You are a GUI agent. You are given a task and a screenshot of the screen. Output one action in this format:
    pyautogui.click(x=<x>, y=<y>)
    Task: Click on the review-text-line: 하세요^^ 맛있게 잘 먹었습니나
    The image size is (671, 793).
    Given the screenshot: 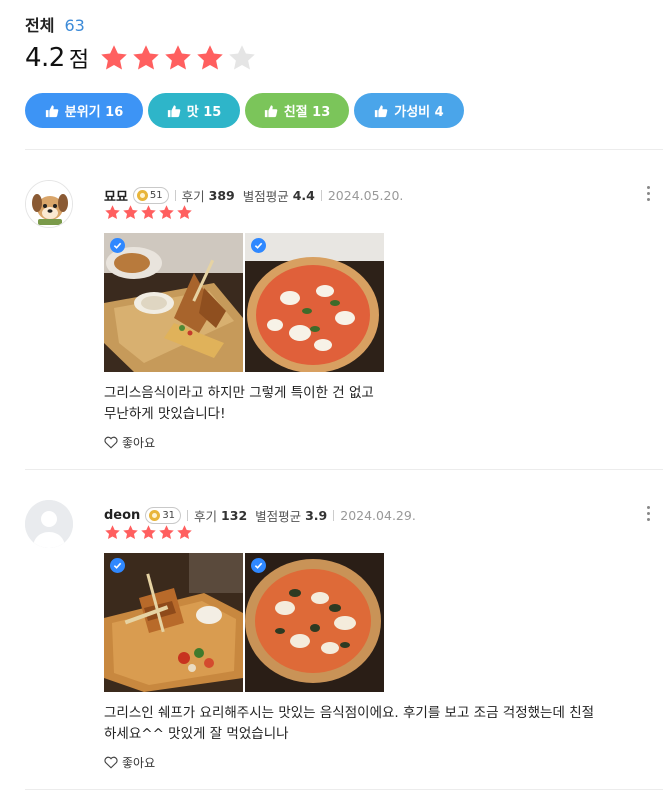 What is the action you would take?
    pyautogui.click(x=196, y=734)
    